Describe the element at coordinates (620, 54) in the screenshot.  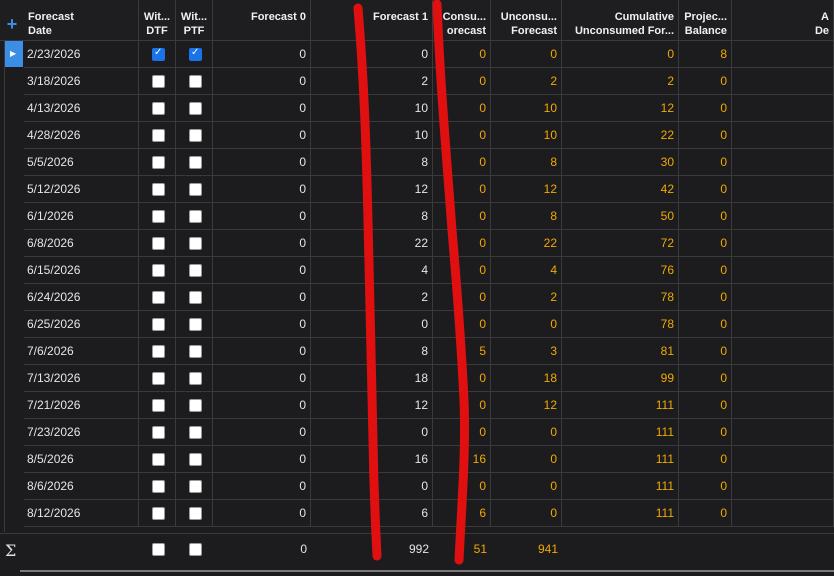
I see `cell-cumulative: 0` at that location.